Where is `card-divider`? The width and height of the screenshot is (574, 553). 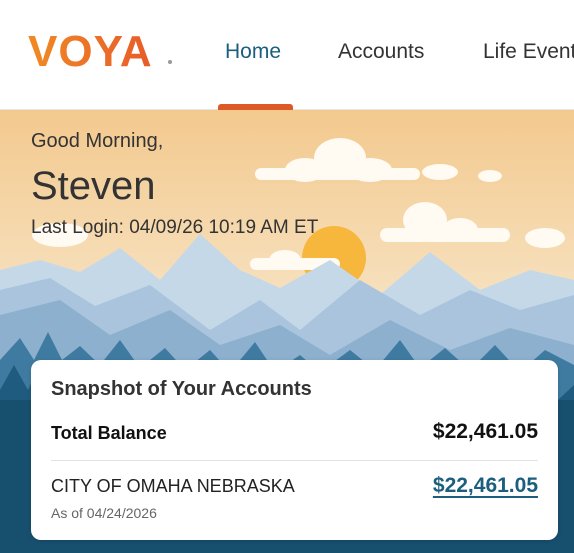 card-divider is located at coordinates (294, 460).